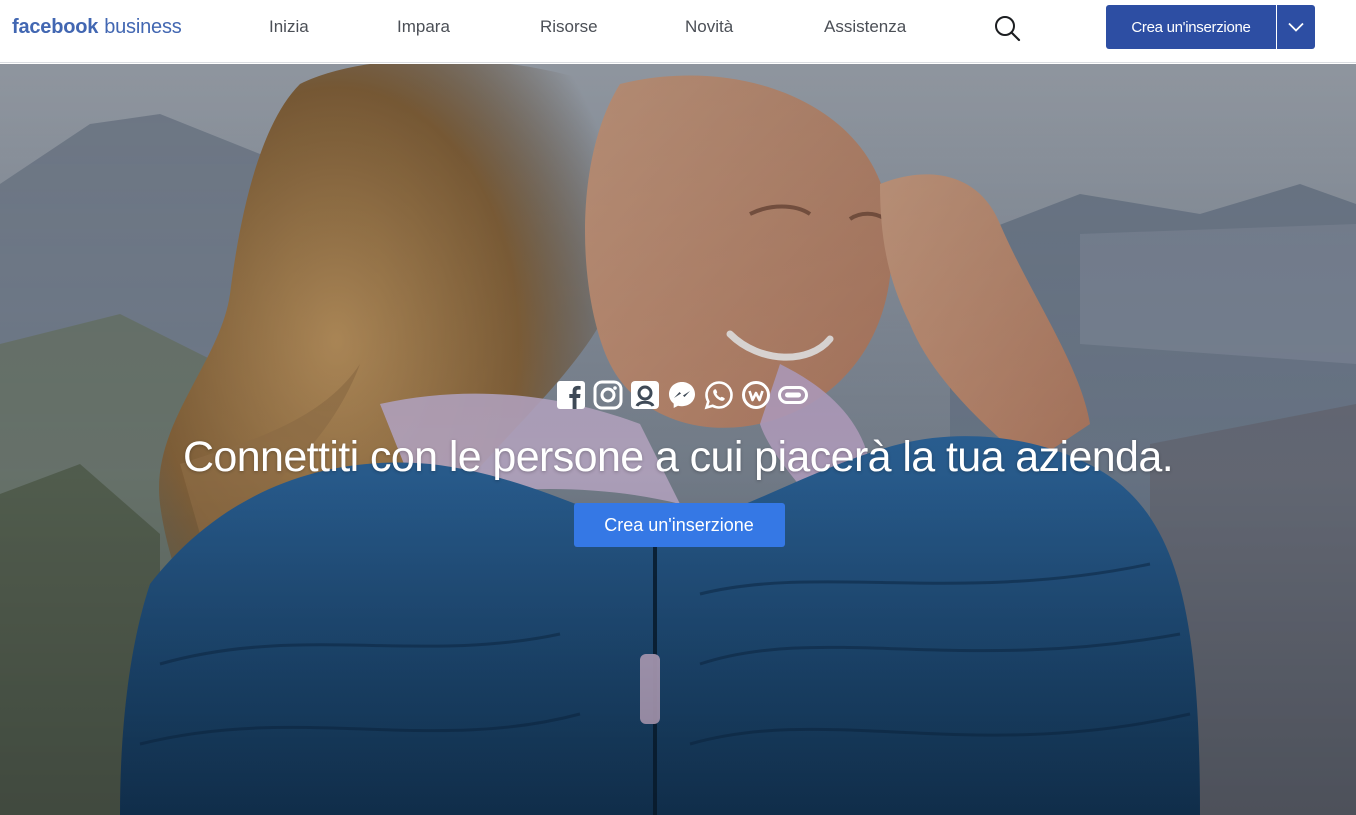 This screenshot has height=815, width=1356. Describe the element at coordinates (569, 27) in the screenshot. I see `nav-link-risorse: Risorse` at that location.